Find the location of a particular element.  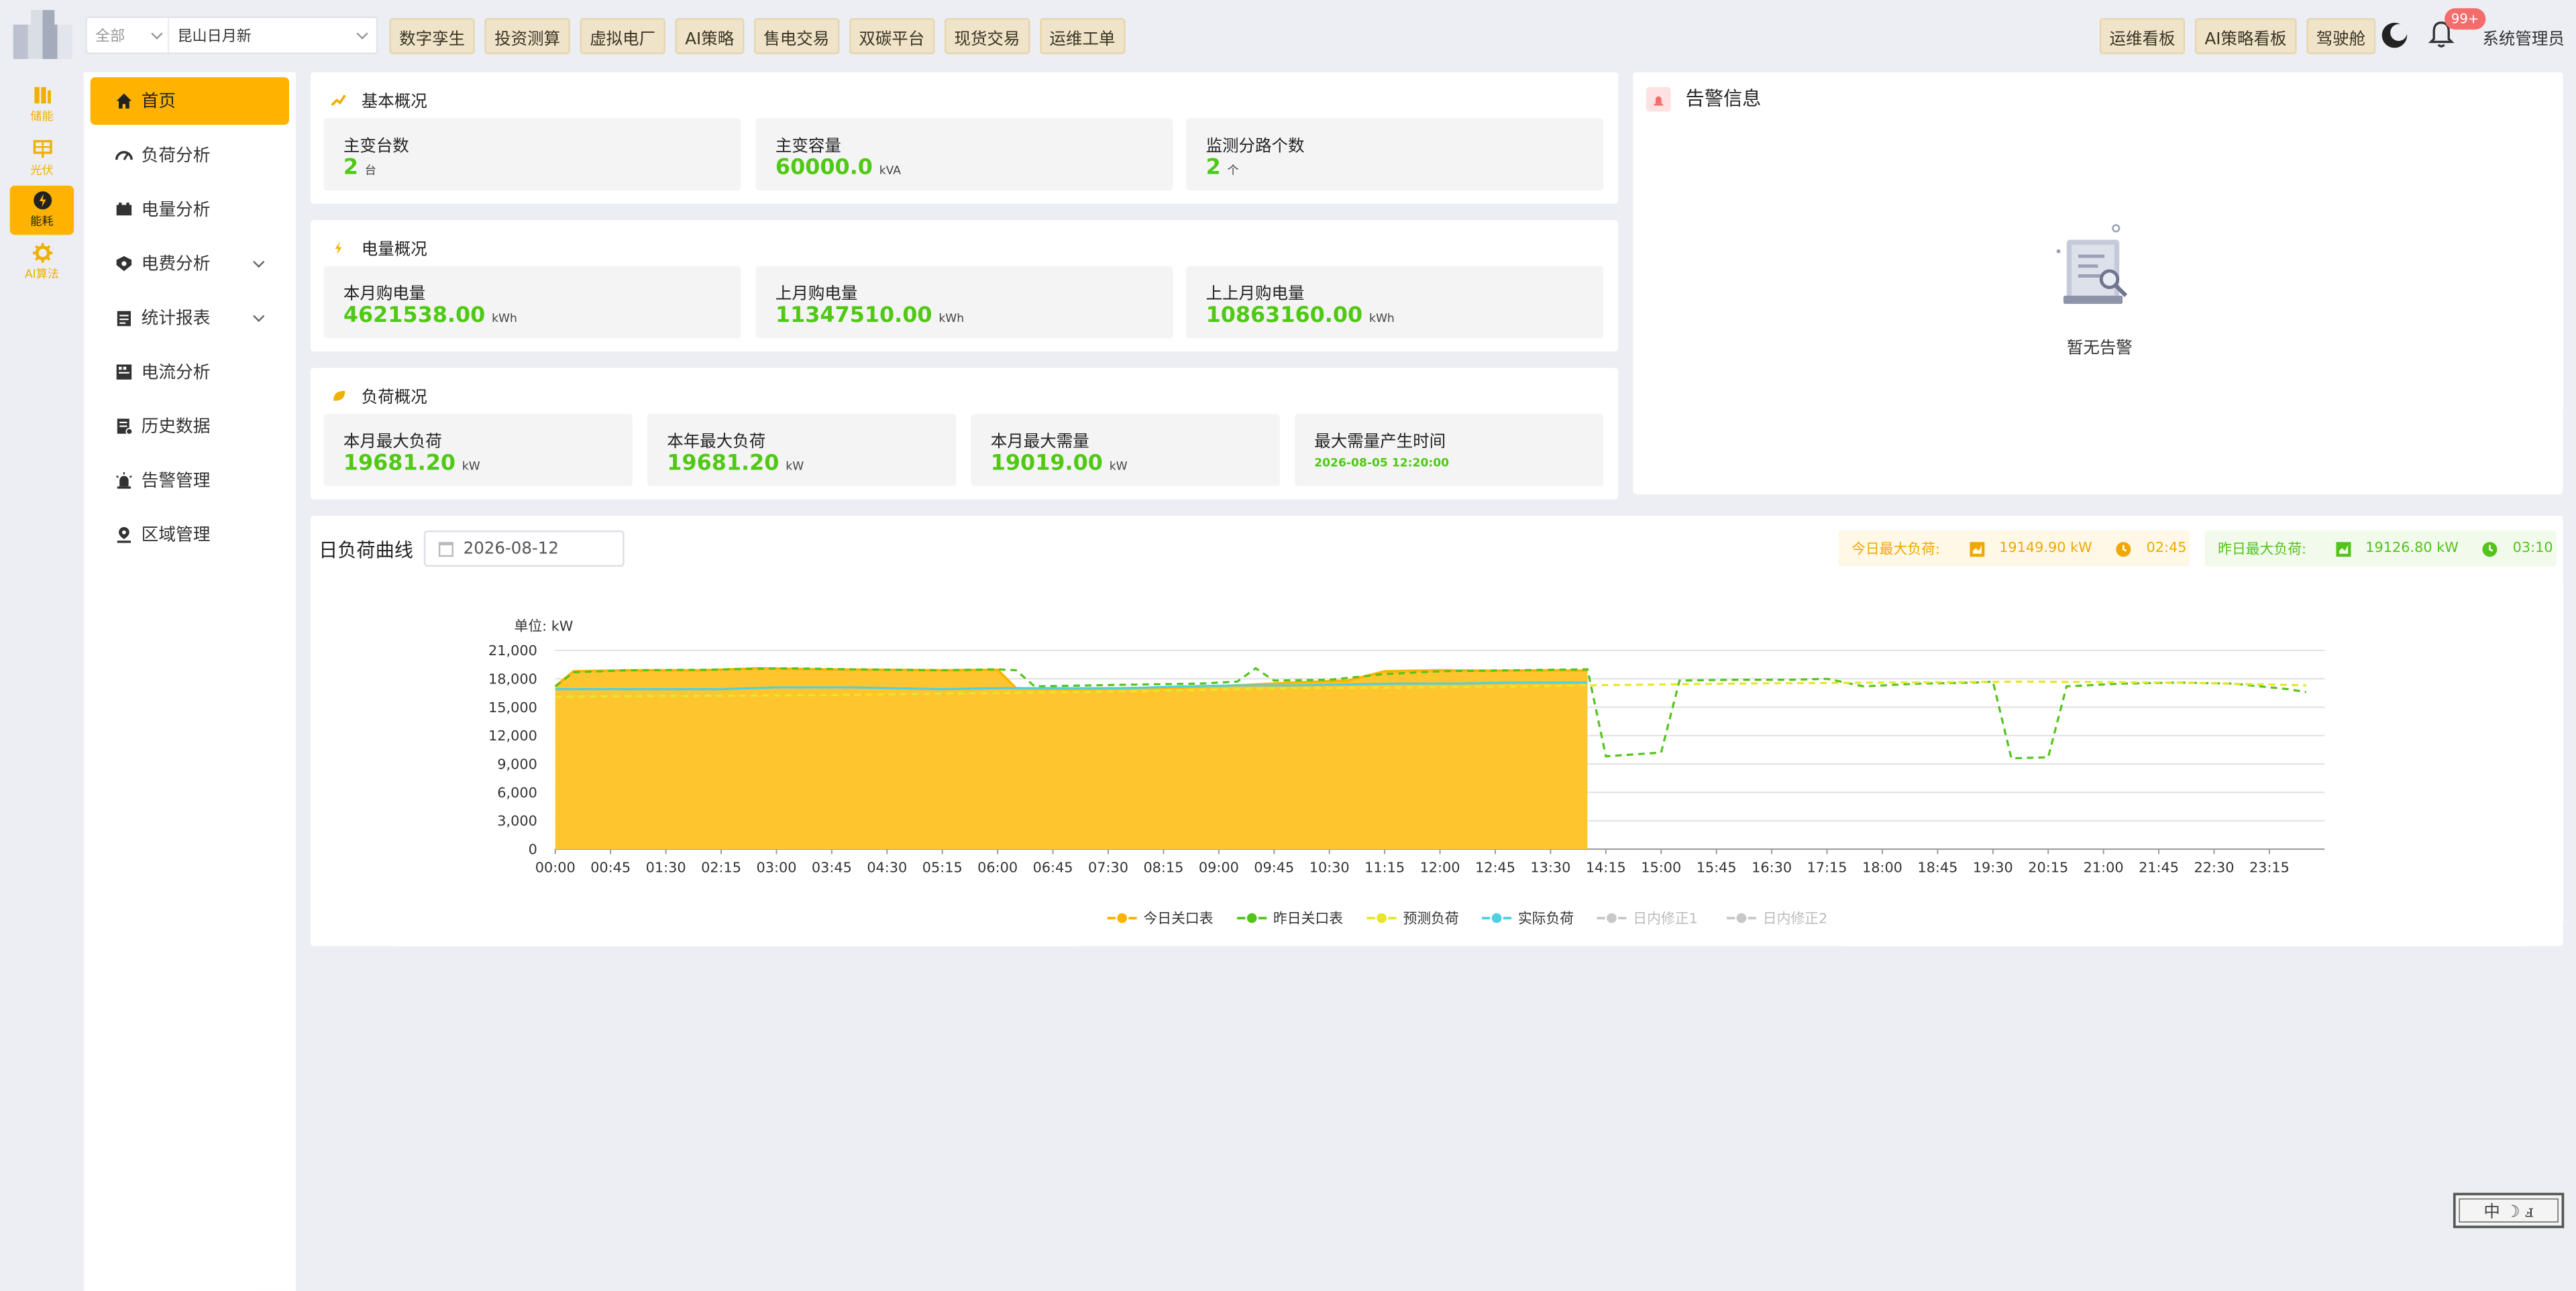

card-title: 电量概况 is located at coordinates (378, 247).